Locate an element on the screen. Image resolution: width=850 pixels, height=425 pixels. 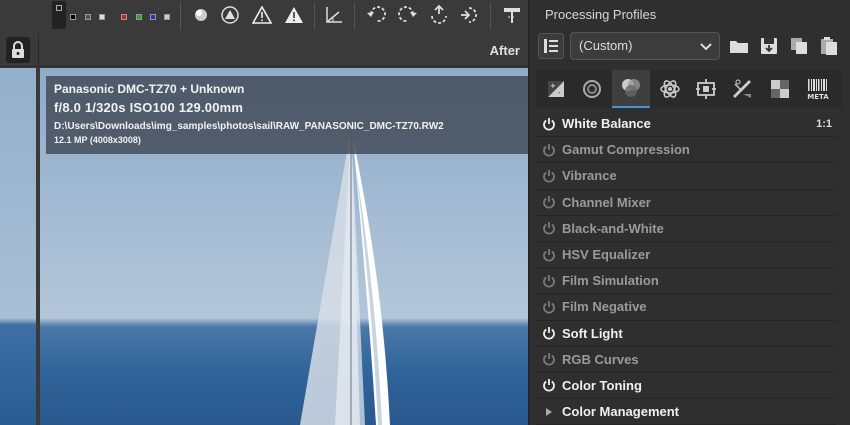
tool-row: Color Management is located at coordinates (686, 412).